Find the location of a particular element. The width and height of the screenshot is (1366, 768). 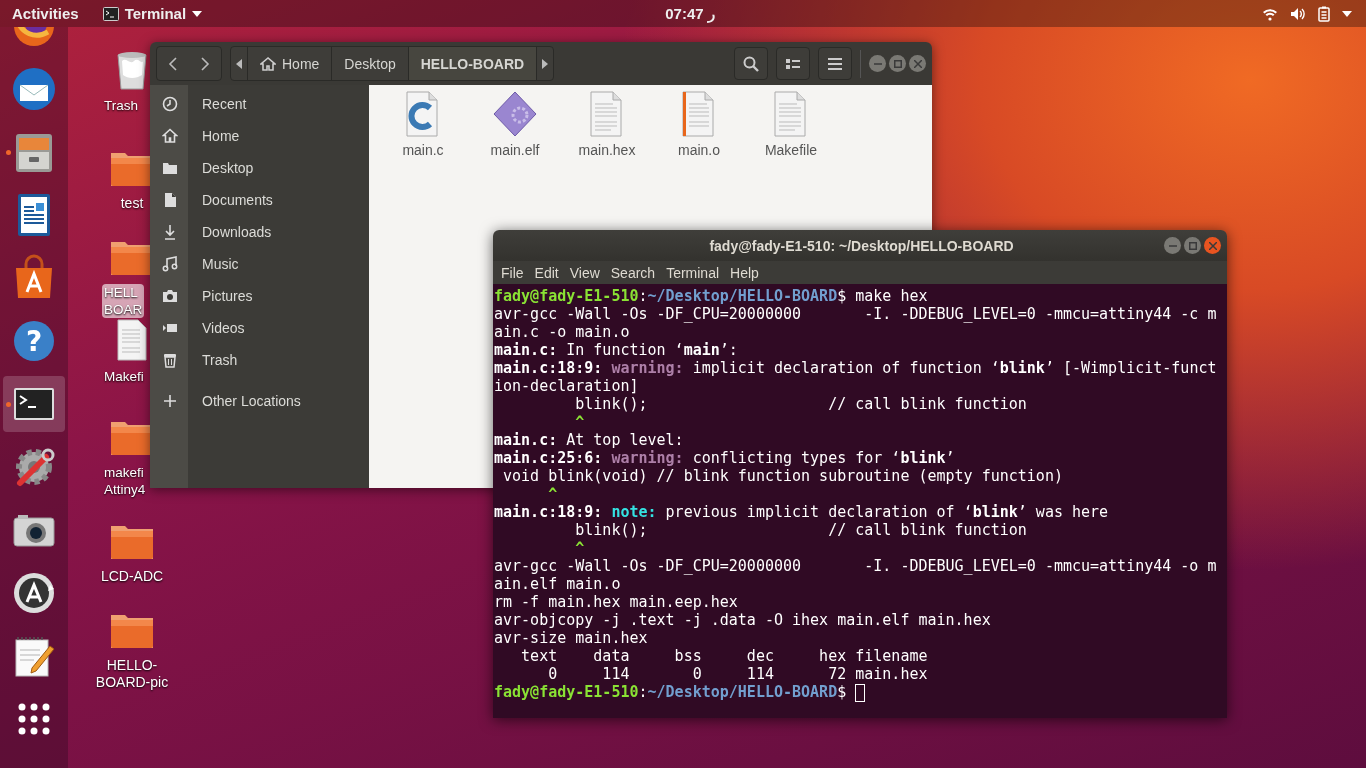

folder-icon is located at coordinates (170, 168).